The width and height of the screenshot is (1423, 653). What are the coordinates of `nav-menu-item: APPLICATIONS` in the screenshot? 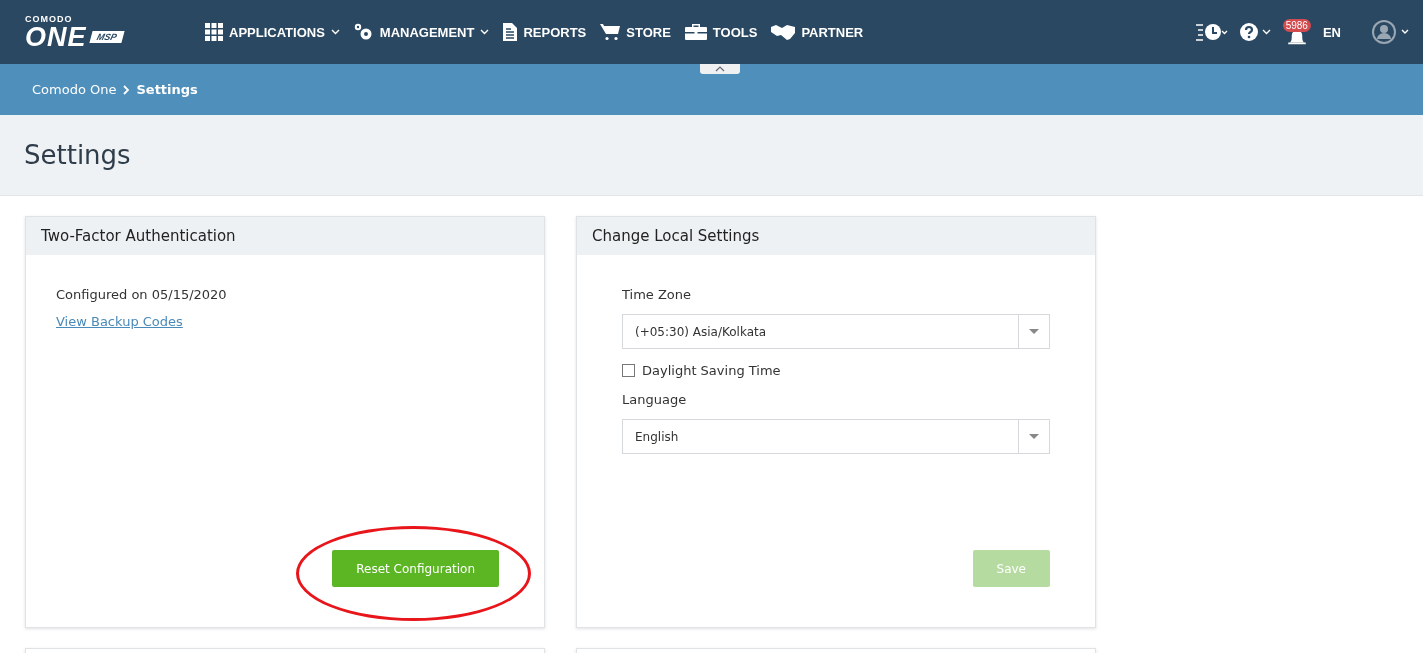 It's located at (272, 32).